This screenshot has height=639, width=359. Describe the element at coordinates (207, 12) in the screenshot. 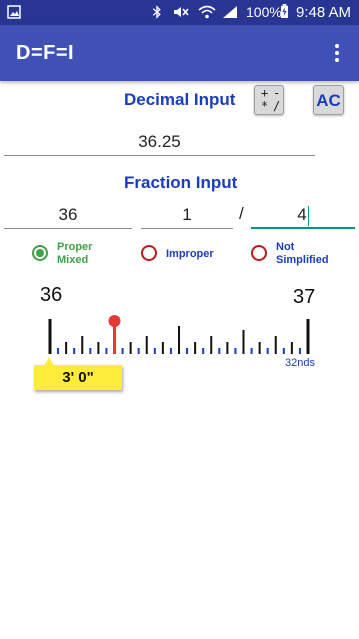

I see `wifi-icon` at that location.